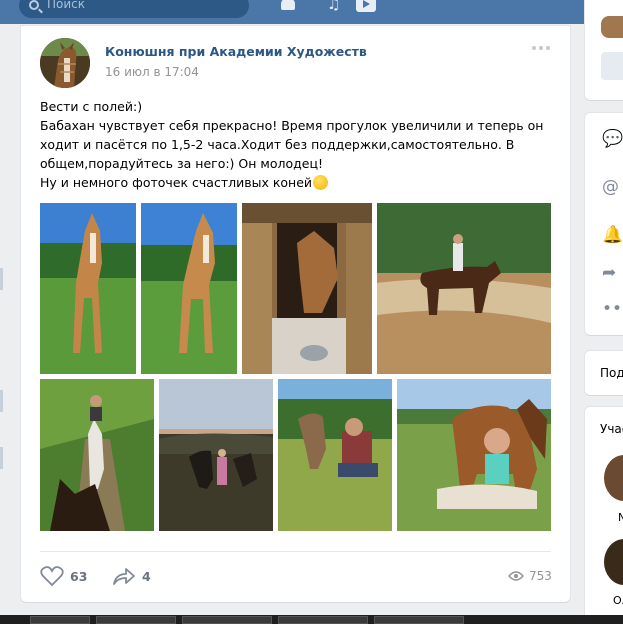  Describe the element at coordinates (321, 182) in the screenshot. I see `smiling-face-icon` at that location.